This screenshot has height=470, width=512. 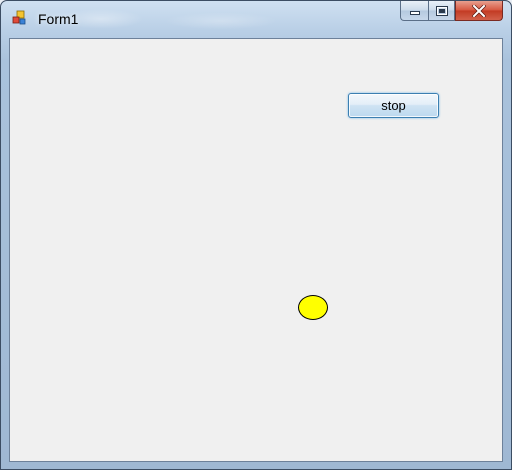 I want to click on minimize-icon, so click(x=414, y=12).